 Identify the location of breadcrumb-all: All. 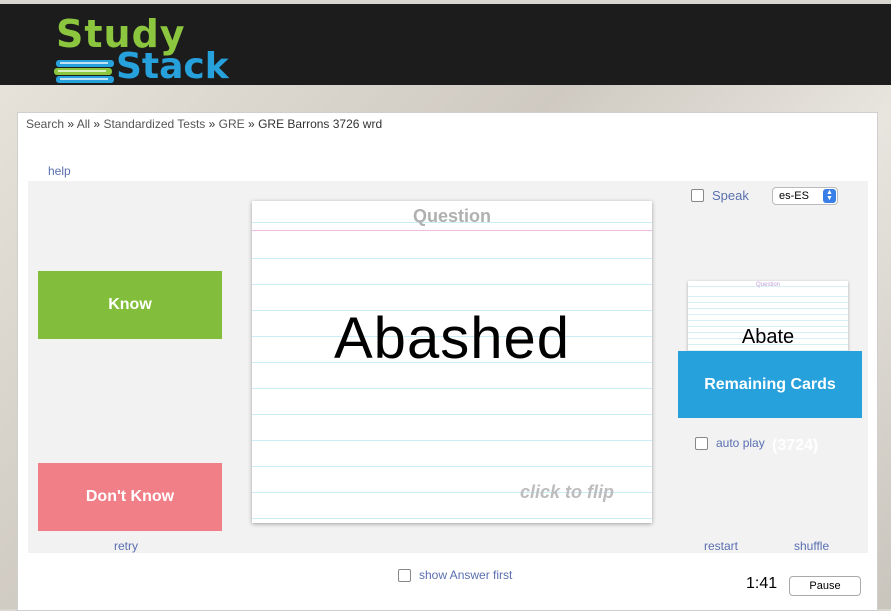
(83, 124).